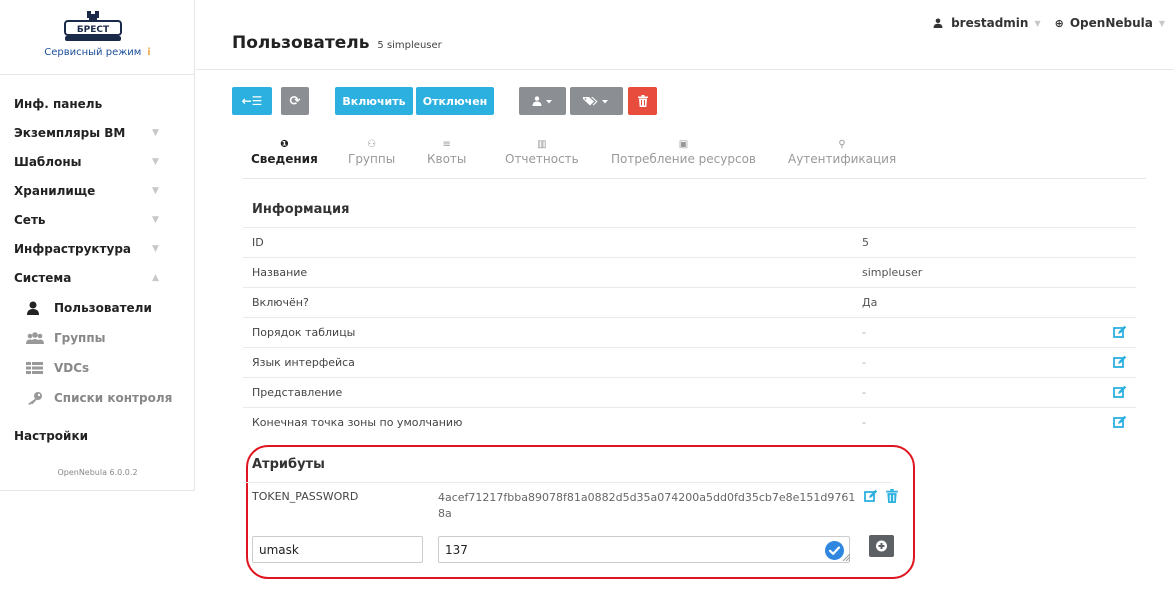 The height and width of the screenshot is (599, 1173). What do you see at coordinates (683, 144) in the screenshot?
I see `money-icon: ▣` at bounding box center [683, 144].